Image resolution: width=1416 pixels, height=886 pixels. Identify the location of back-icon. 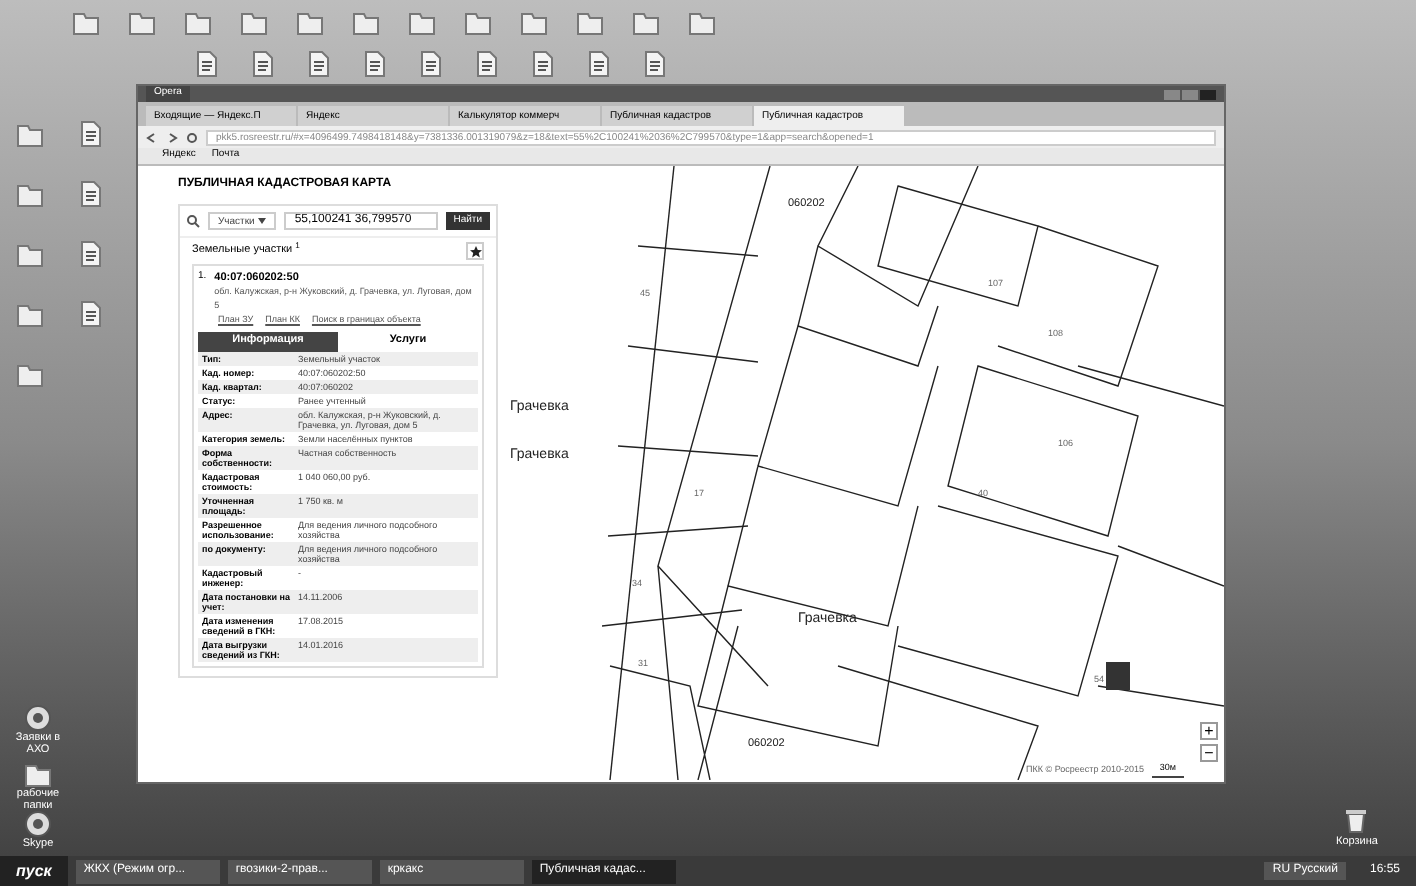
(152, 137).